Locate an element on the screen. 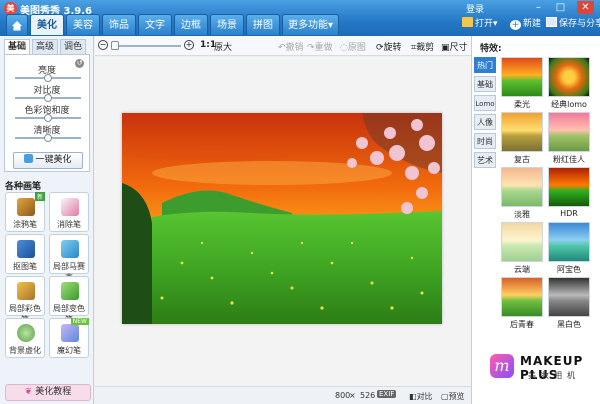  rotate-button: ⟳旋转 is located at coordinates (389, 46).